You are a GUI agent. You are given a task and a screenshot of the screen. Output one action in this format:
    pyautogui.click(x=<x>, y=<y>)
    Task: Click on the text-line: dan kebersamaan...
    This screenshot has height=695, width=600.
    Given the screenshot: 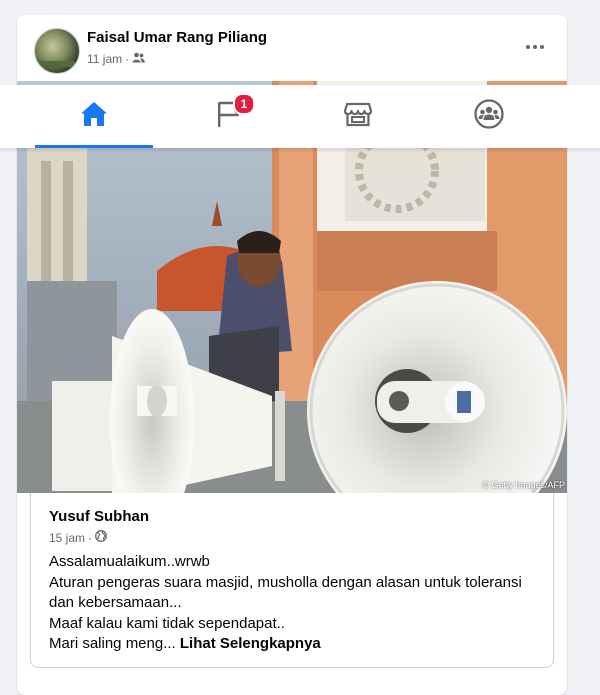 What is the action you would take?
    pyautogui.click(x=115, y=602)
    